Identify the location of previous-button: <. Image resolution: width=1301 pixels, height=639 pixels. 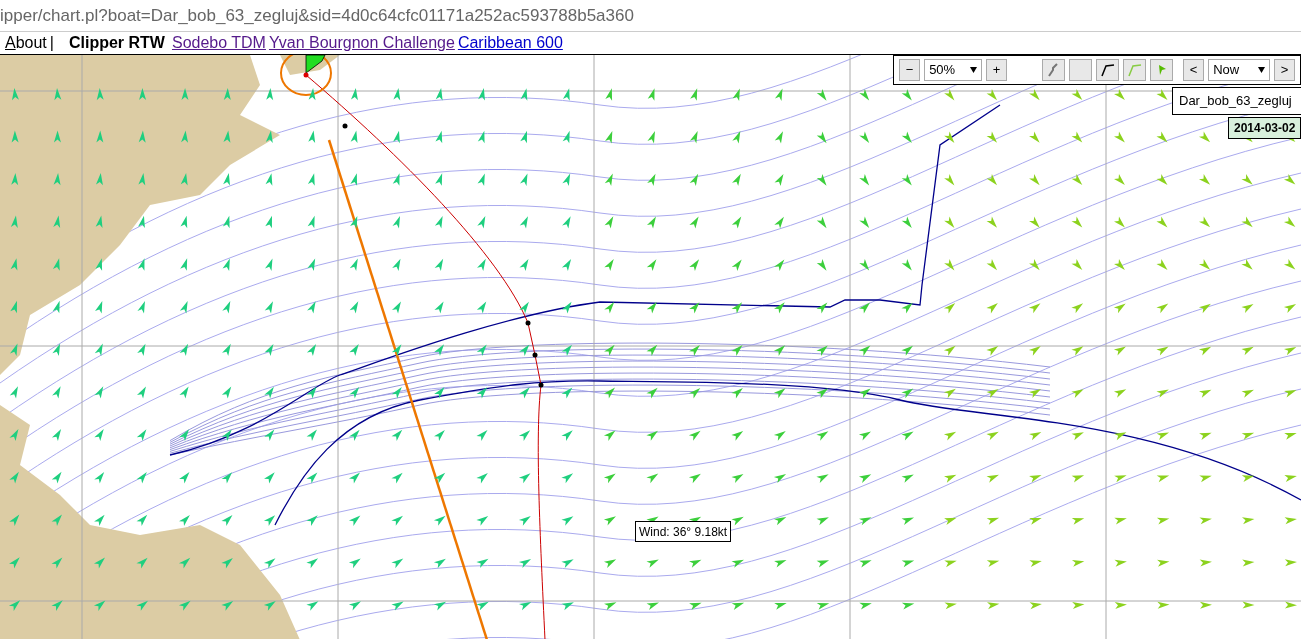
(1194, 70).